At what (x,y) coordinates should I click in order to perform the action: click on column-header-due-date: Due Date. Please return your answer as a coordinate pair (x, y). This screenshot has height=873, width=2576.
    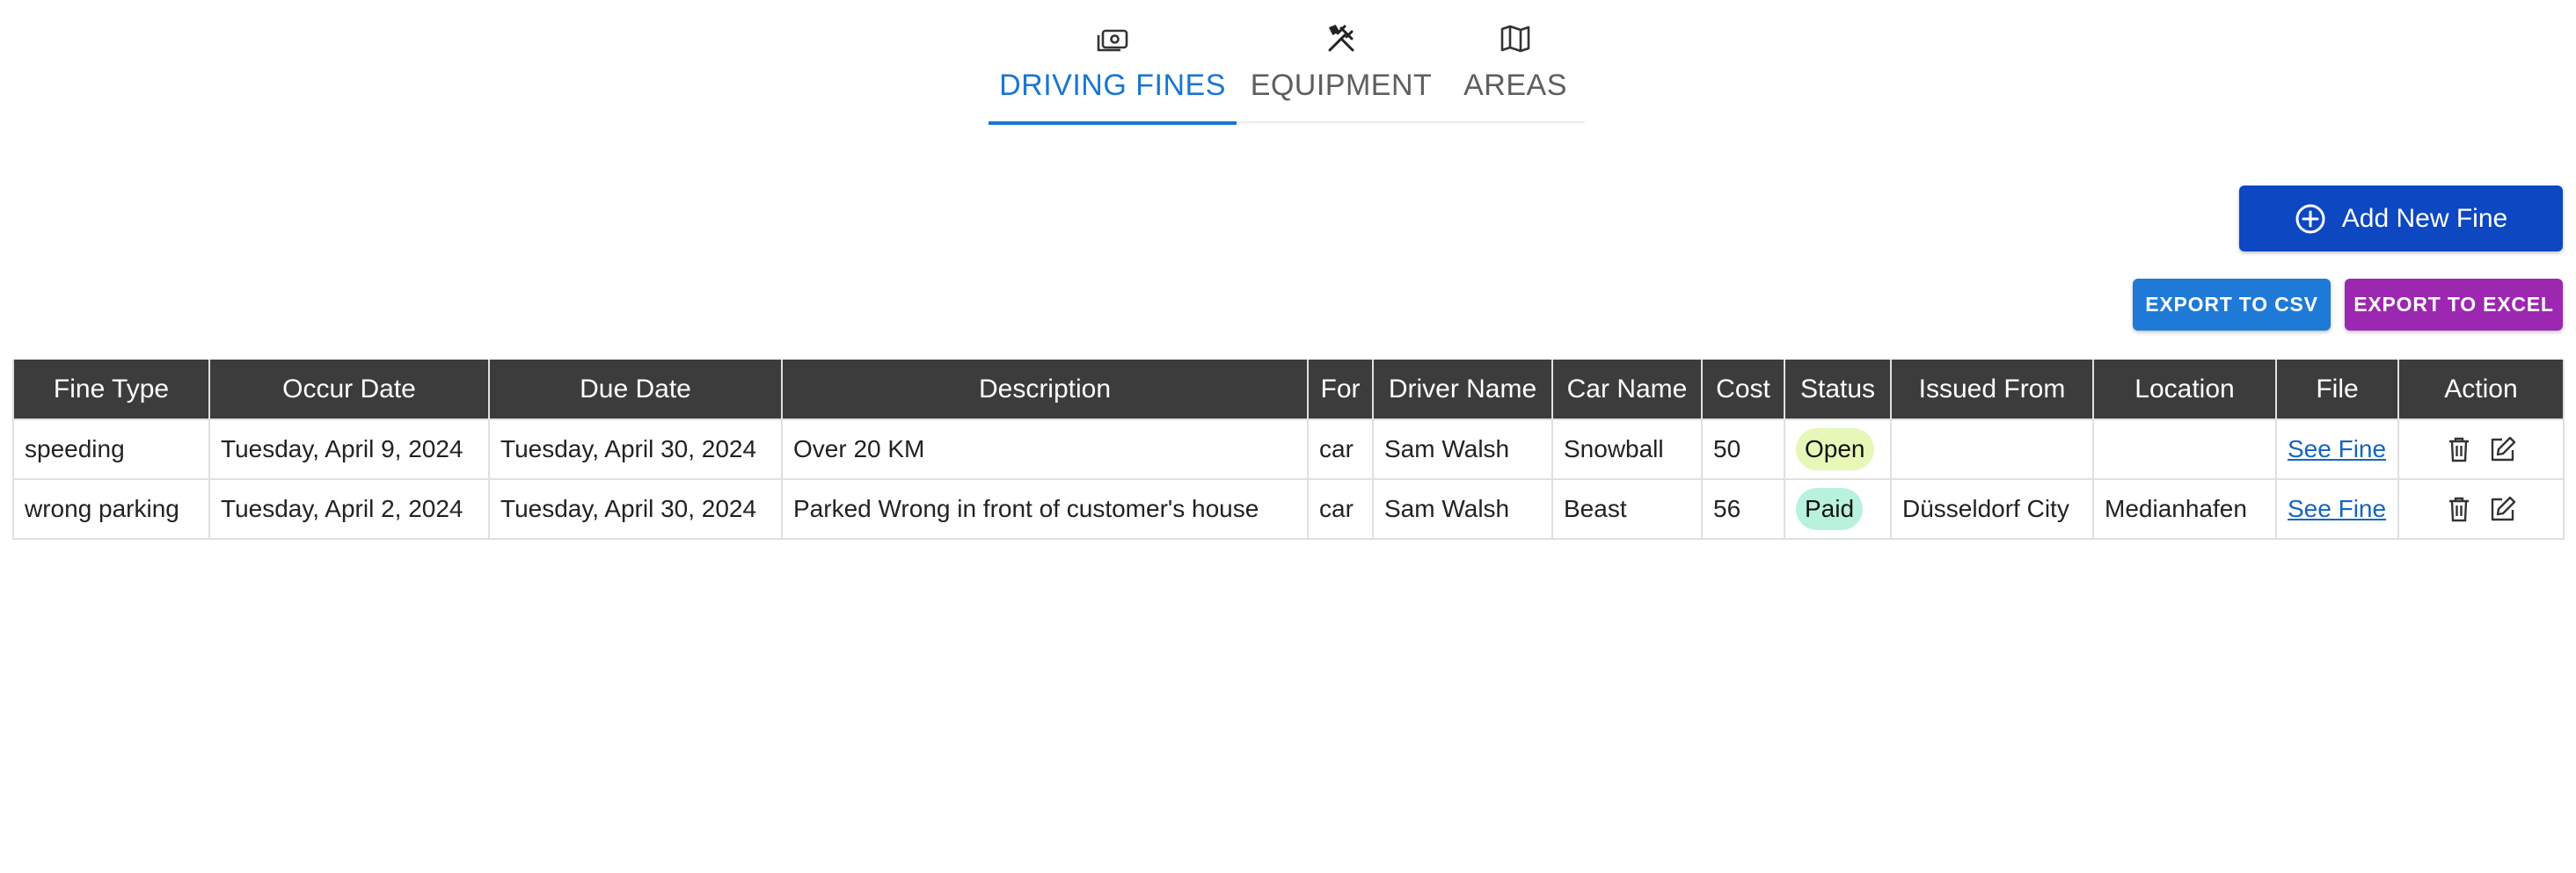
    Looking at the image, I should click on (635, 390).